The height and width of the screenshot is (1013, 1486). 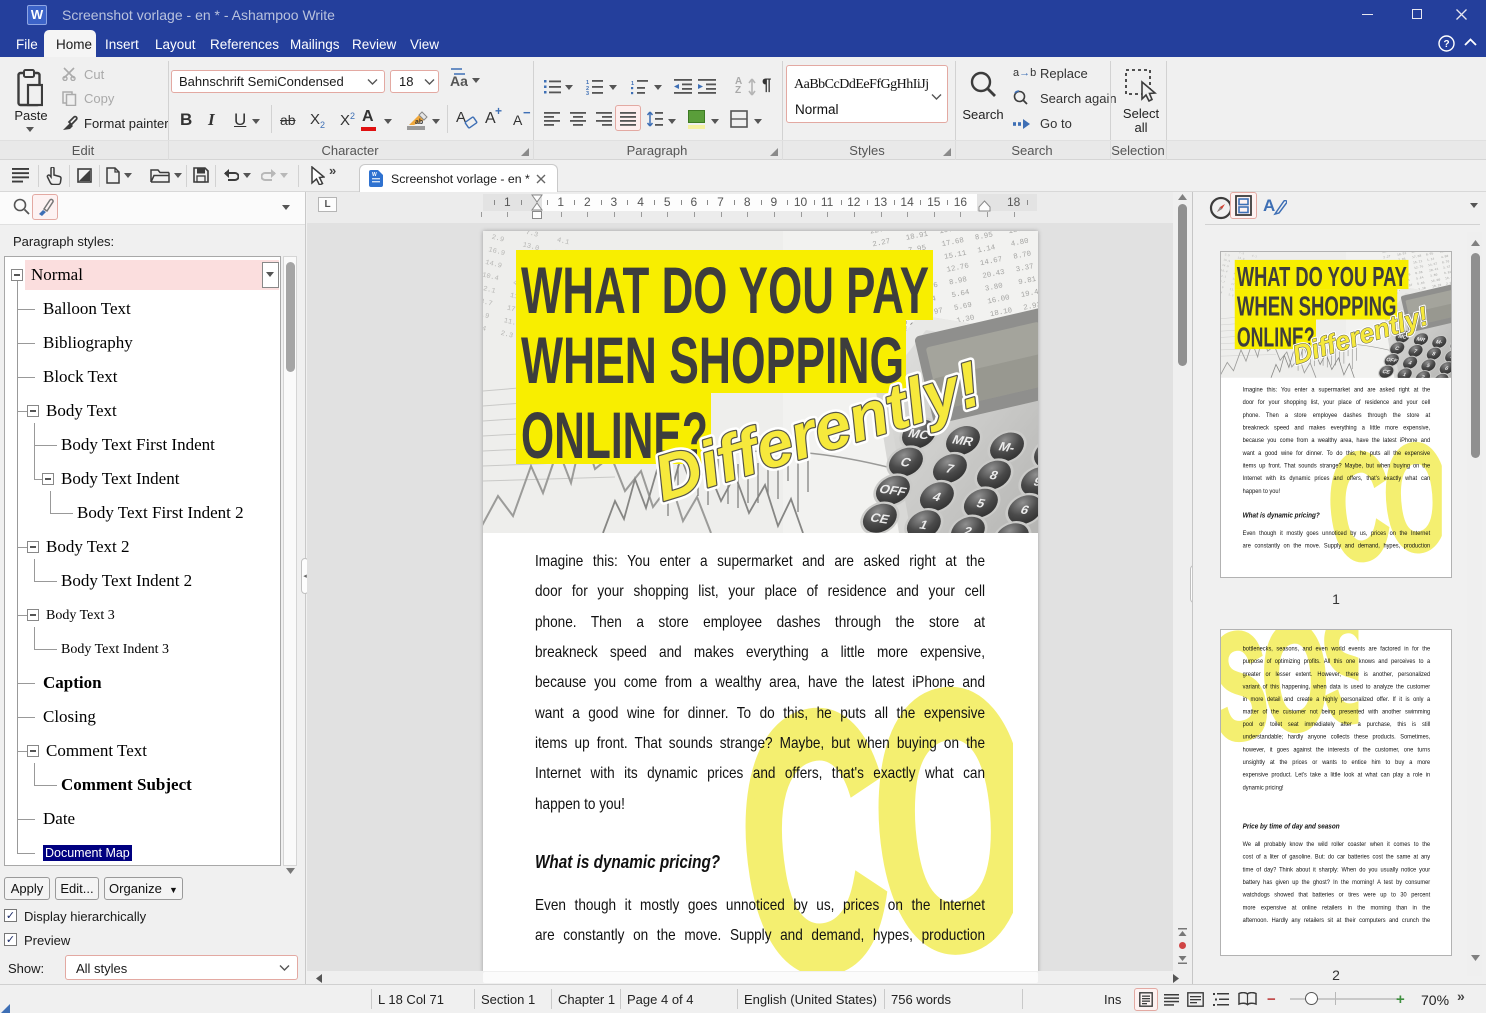 What do you see at coordinates (632, 84) in the screenshot?
I see `svg-text: 1` at bounding box center [632, 84].